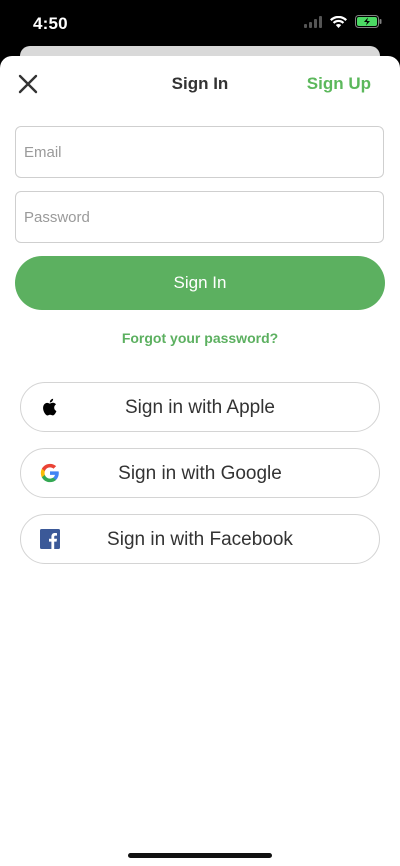 This screenshot has height=866, width=400. What do you see at coordinates (200, 855) in the screenshot?
I see `home-indicator` at bounding box center [200, 855].